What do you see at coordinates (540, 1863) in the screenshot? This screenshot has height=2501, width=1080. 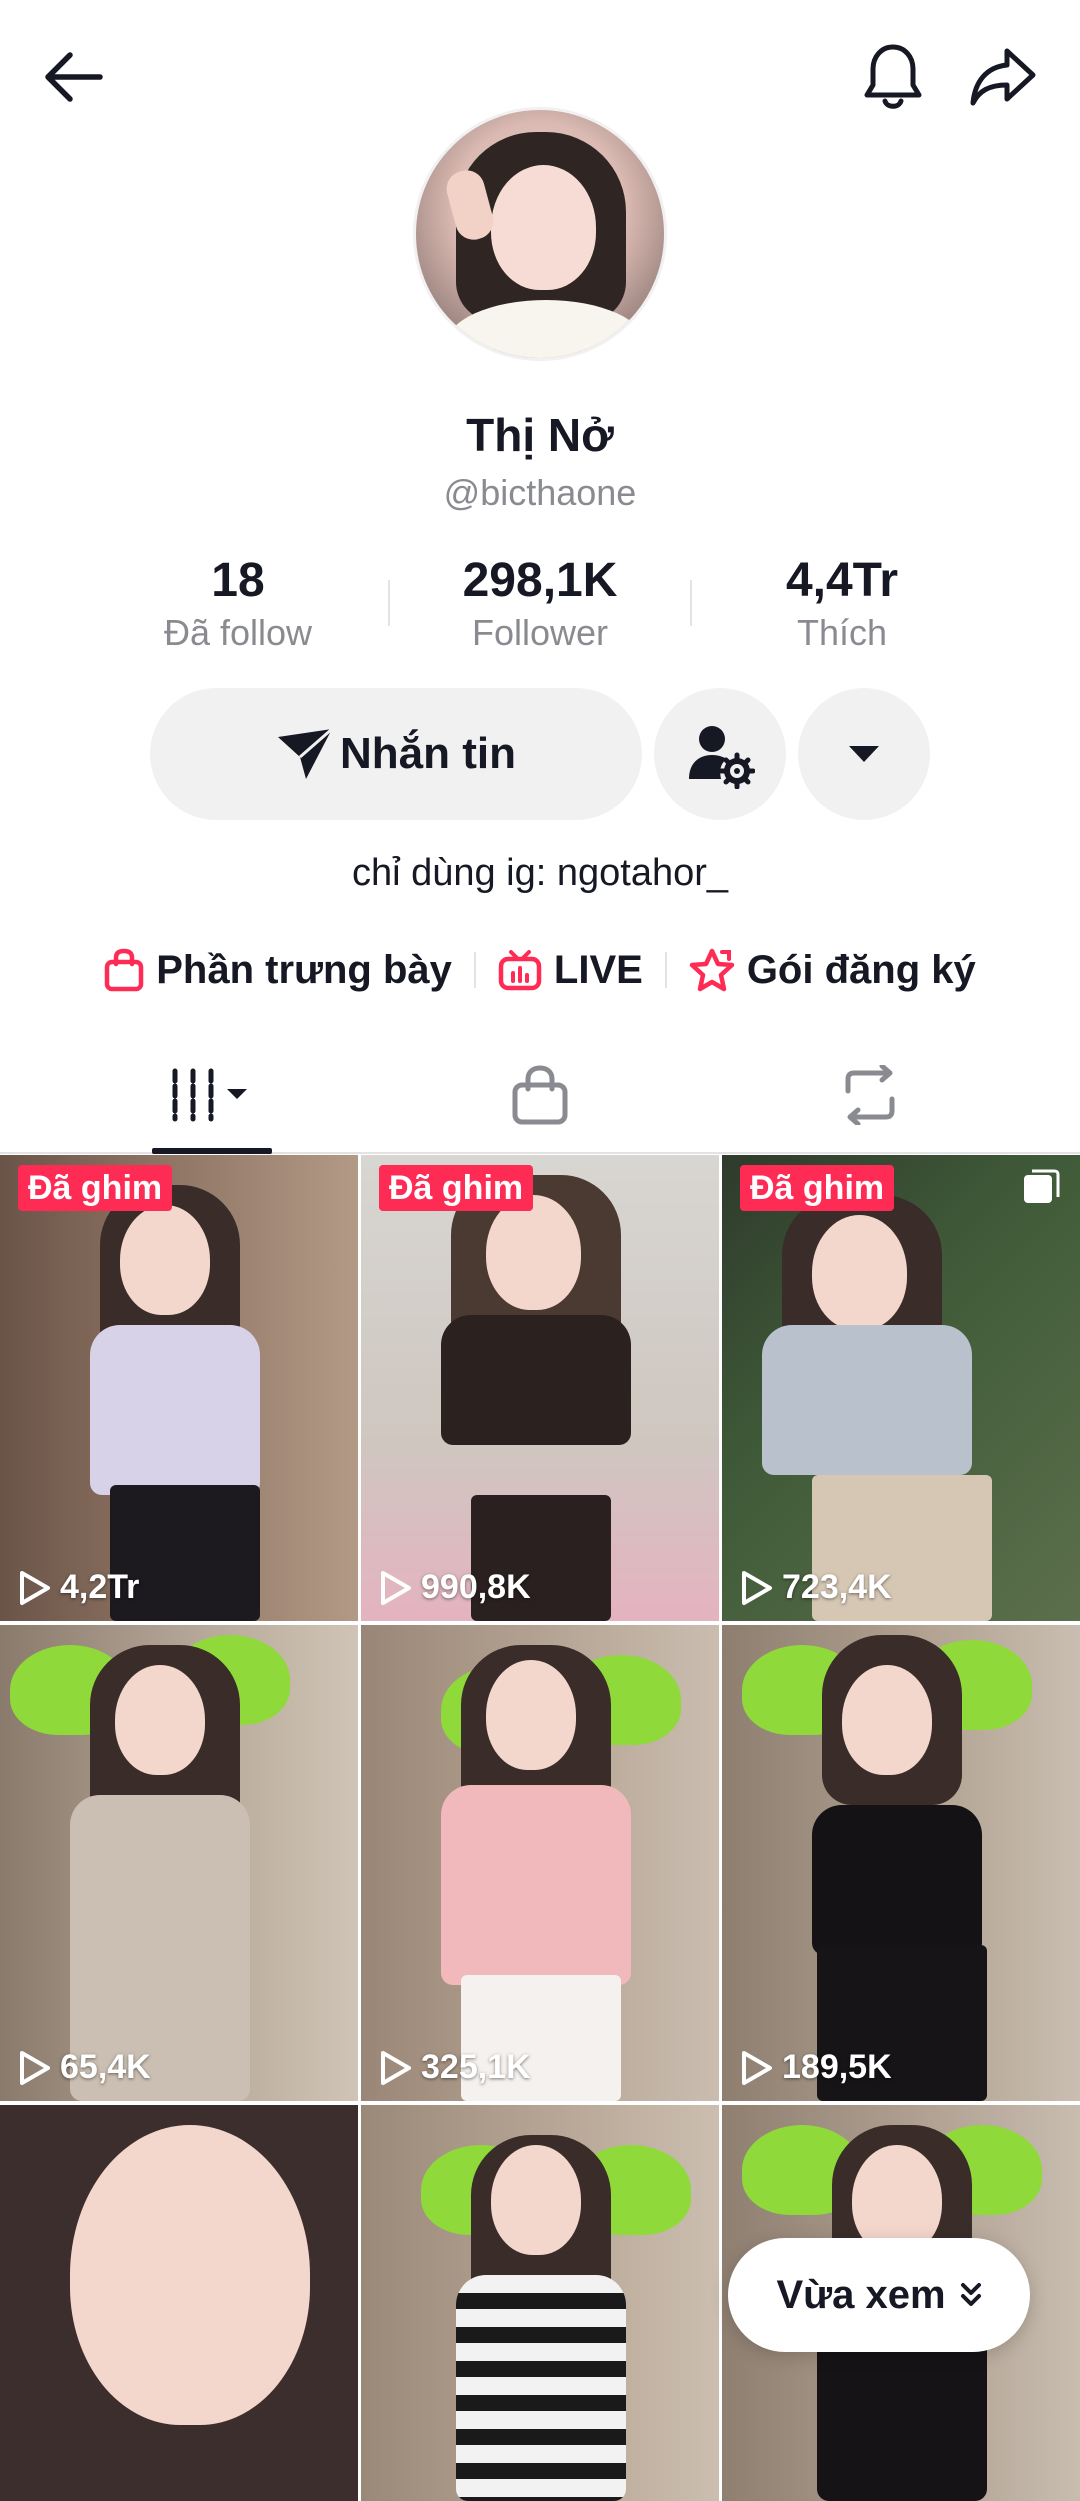 I see `video-thumbnail: 325,1K` at bounding box center [540, 1863].